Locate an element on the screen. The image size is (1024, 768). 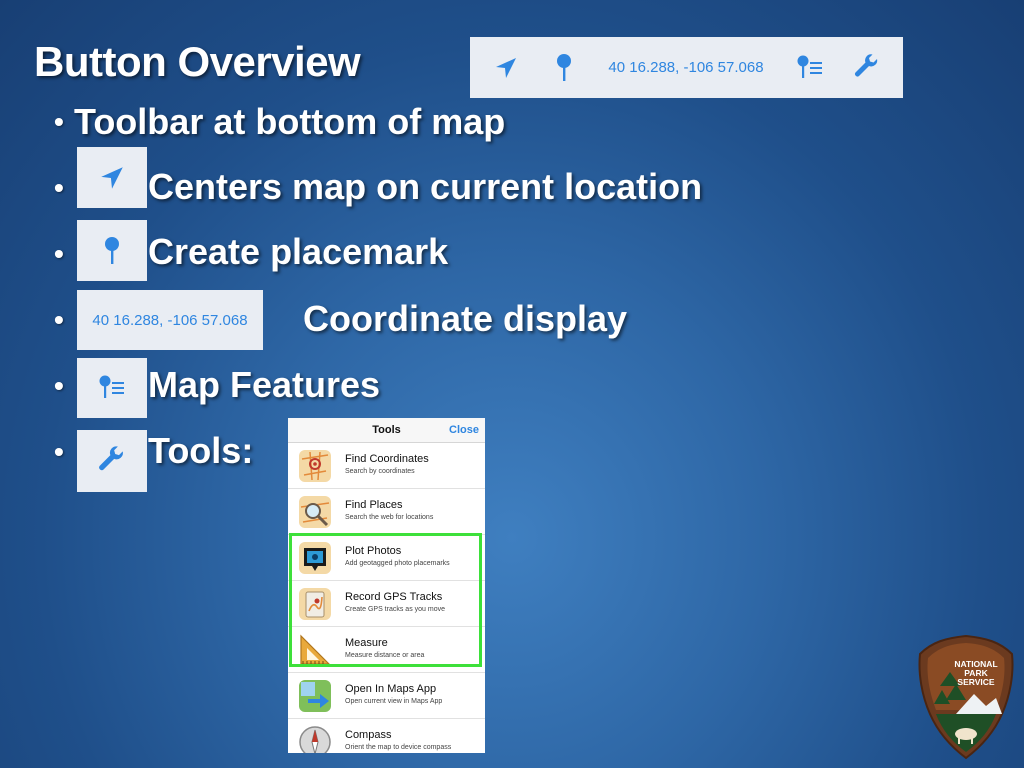
tool-row-find-coordinates: Find Coordinates Search by coordinates is located at coordinates (386, 466).